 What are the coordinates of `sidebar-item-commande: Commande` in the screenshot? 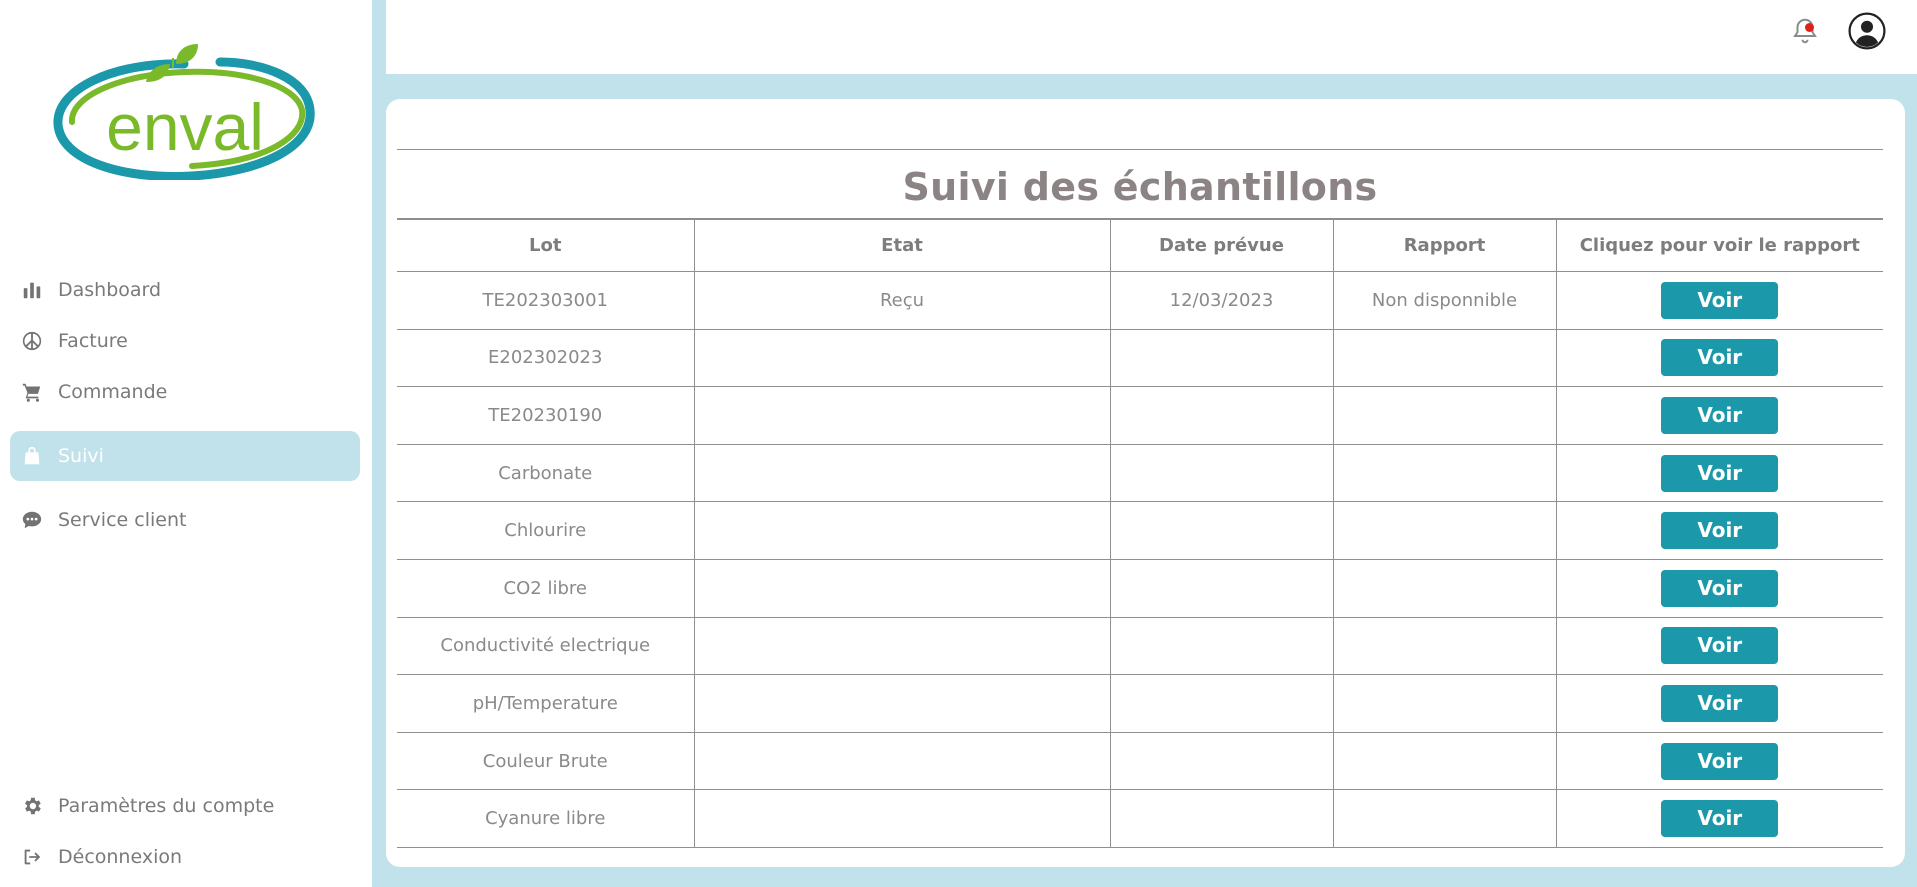 It's located at (185, 392).